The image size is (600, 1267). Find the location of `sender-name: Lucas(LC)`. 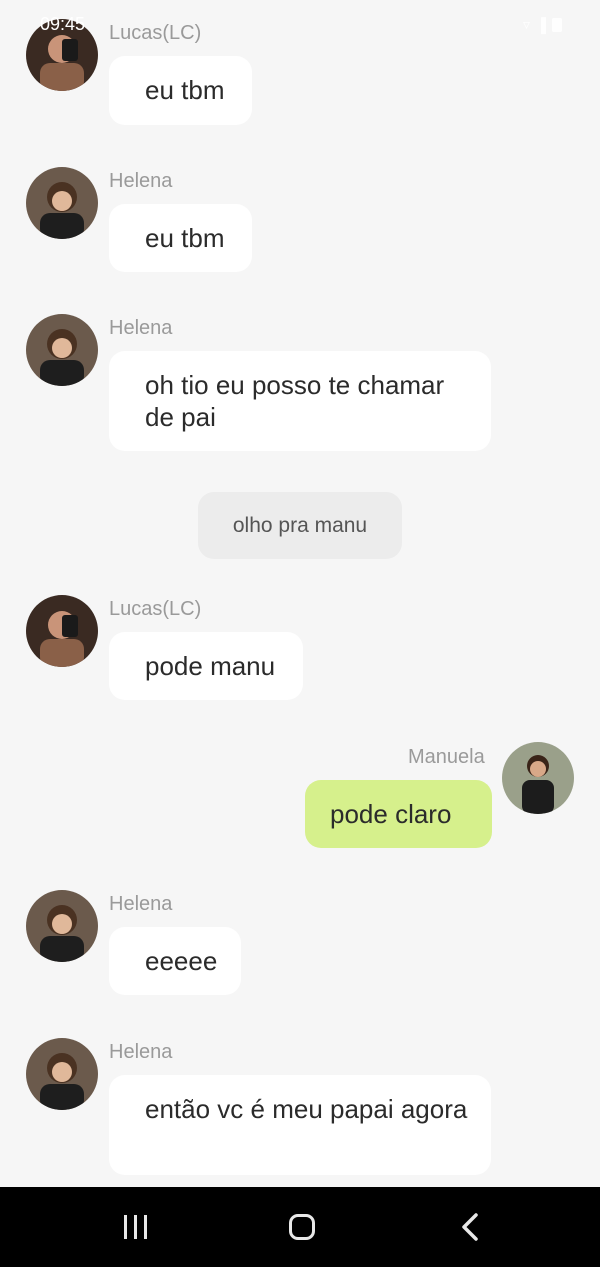

sender-name: Lucas(LC) is located at coordinates (155, 609).